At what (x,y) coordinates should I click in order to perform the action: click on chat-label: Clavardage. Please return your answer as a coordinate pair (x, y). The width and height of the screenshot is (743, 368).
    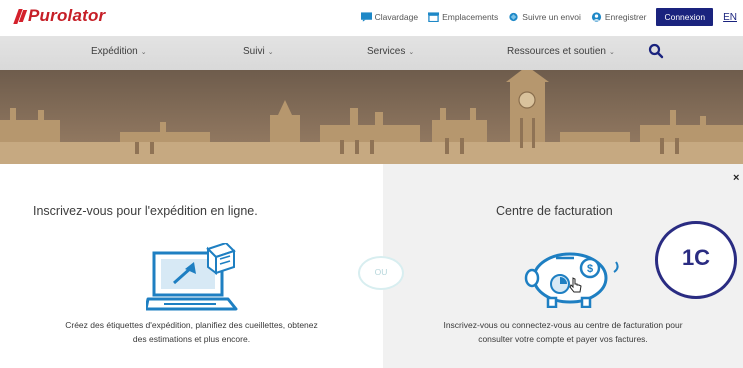
    Looking at the image, I should click on (396, 17).